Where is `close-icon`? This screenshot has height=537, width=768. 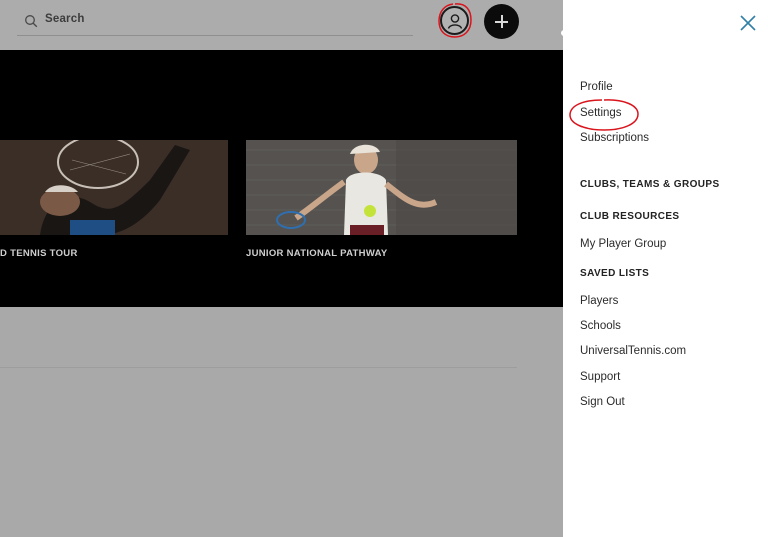 close-icon is located at coordinates (748, 23).